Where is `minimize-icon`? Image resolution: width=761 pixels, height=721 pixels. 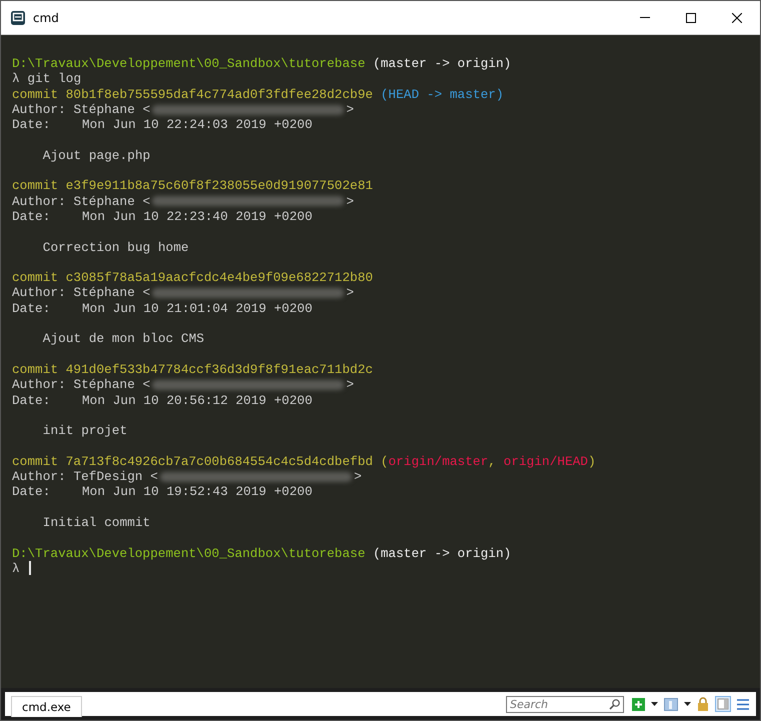 minimize-icon is located at coordinates (645, 17).